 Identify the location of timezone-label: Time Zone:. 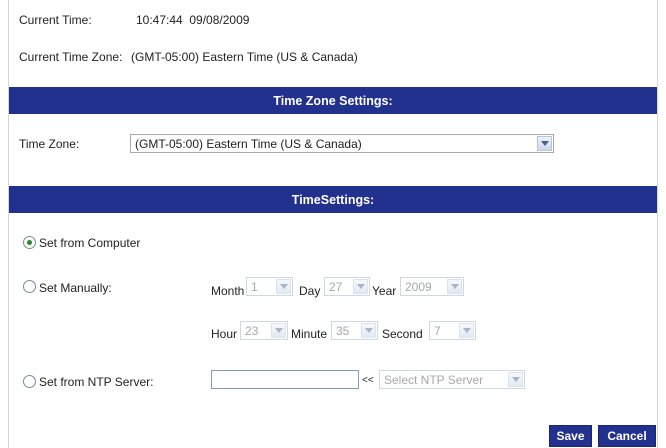
(49, 144).